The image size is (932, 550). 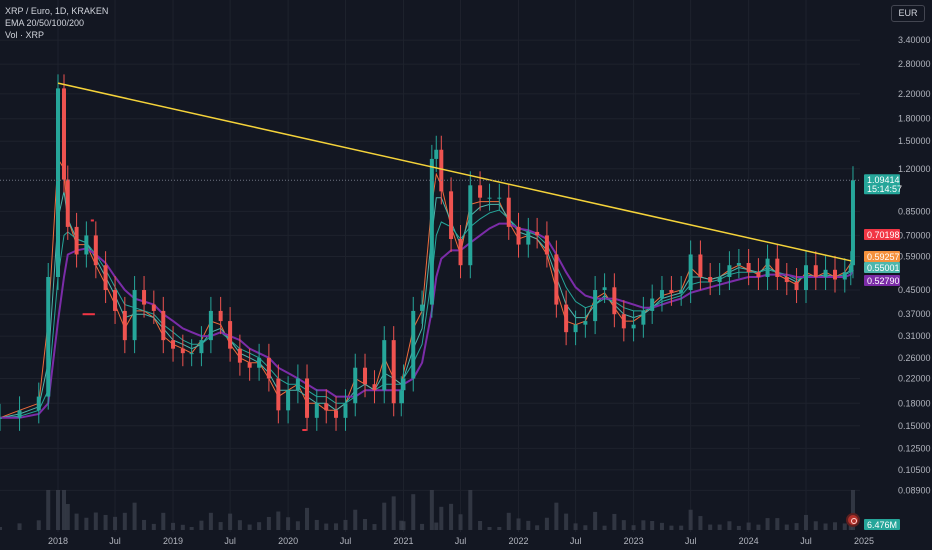 I want to click on x-tick-label: 2019, so click(x=173, y=541).